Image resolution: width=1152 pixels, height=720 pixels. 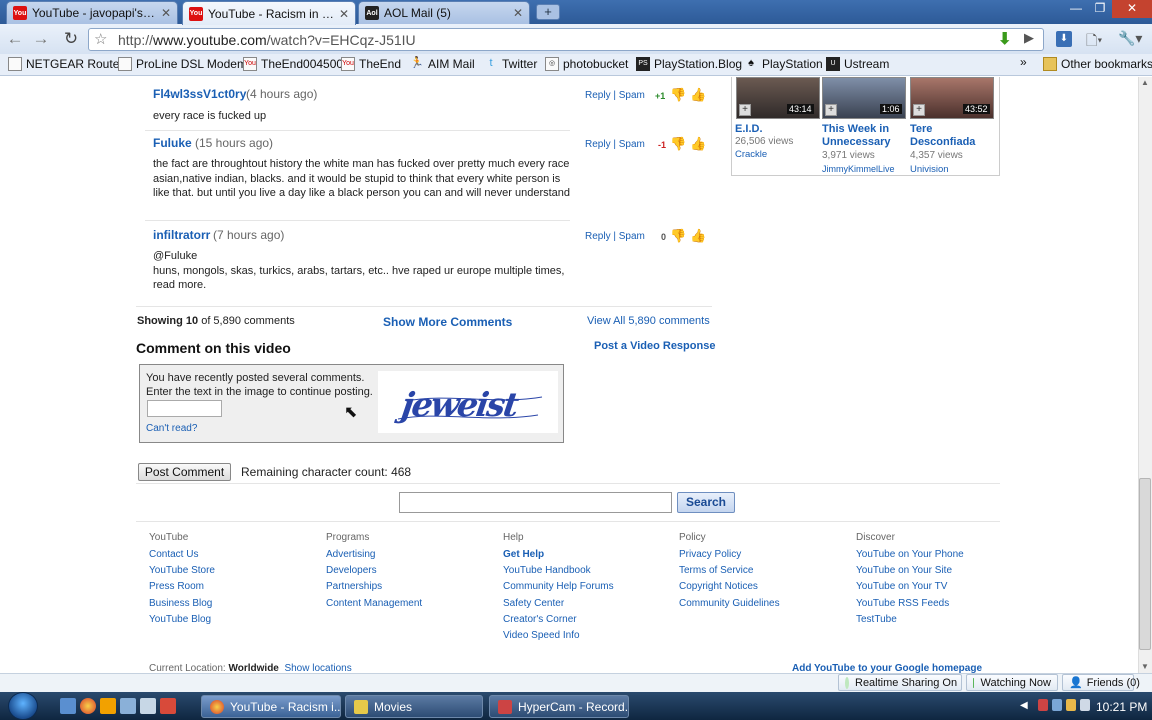 I want to click on close-window-icon: ✕, so click(x=1132, y=9).